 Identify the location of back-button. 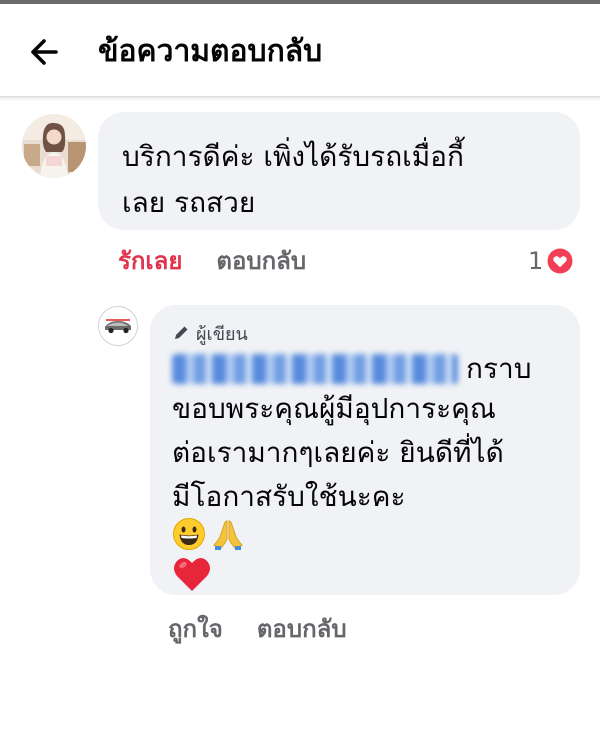
(46, 52).